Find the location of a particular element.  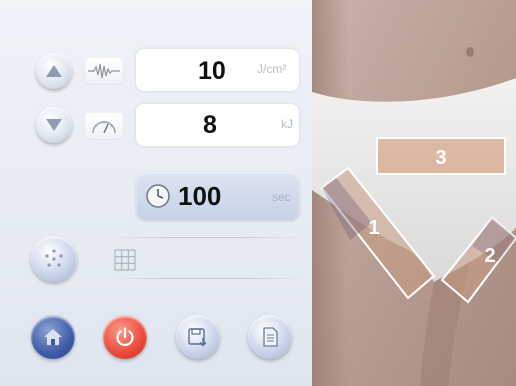

zone-3: 3 is located at coordinates (441, 156).